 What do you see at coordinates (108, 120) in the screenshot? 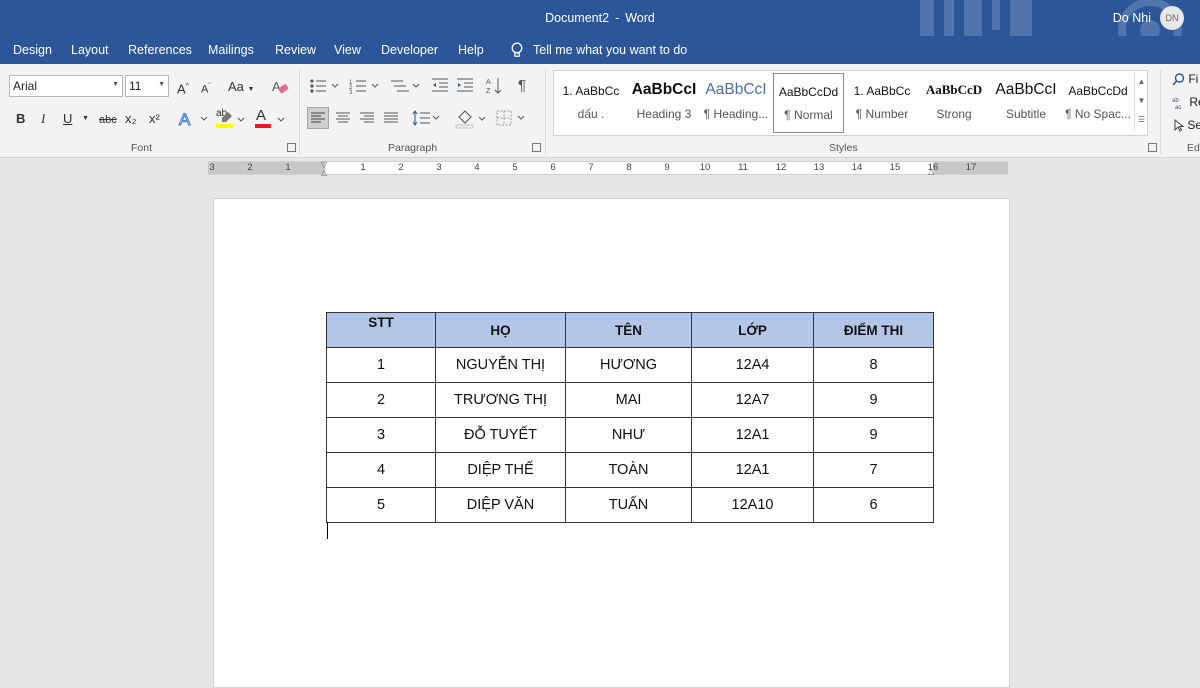
I see `strikethrough-button: abc` at bounding box center [108, 120].